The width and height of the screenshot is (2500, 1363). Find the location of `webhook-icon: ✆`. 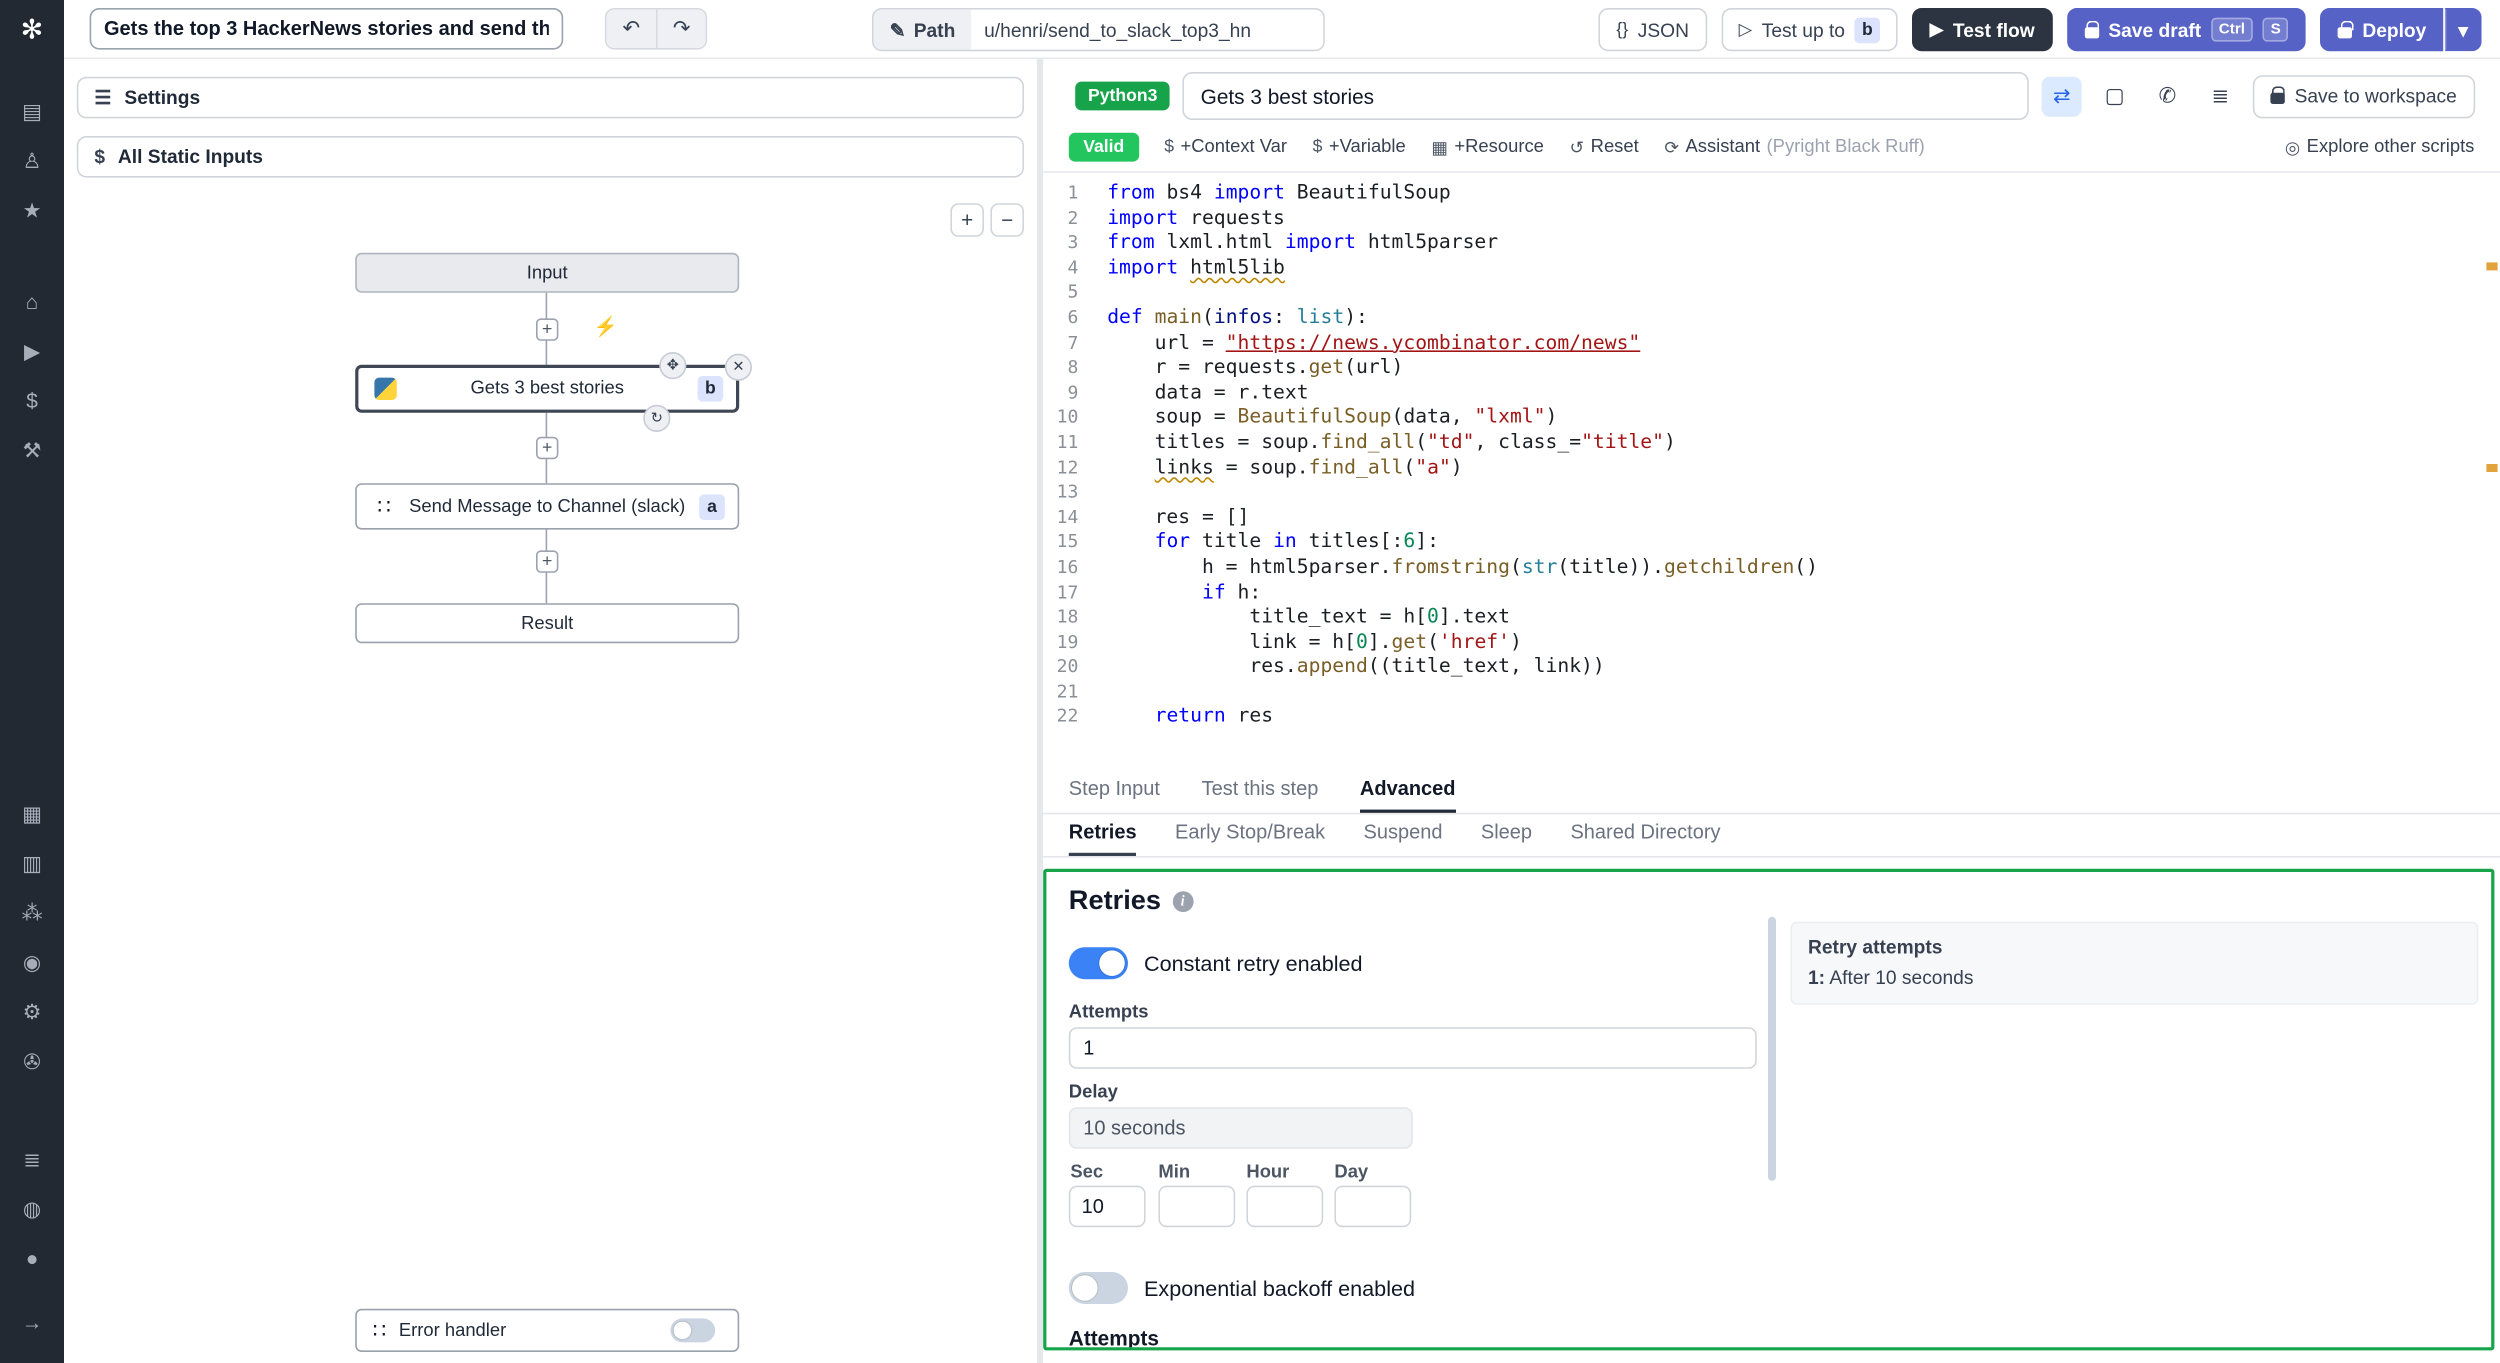

webhook-icon: ✆ is located at coordinates (2167, 96).